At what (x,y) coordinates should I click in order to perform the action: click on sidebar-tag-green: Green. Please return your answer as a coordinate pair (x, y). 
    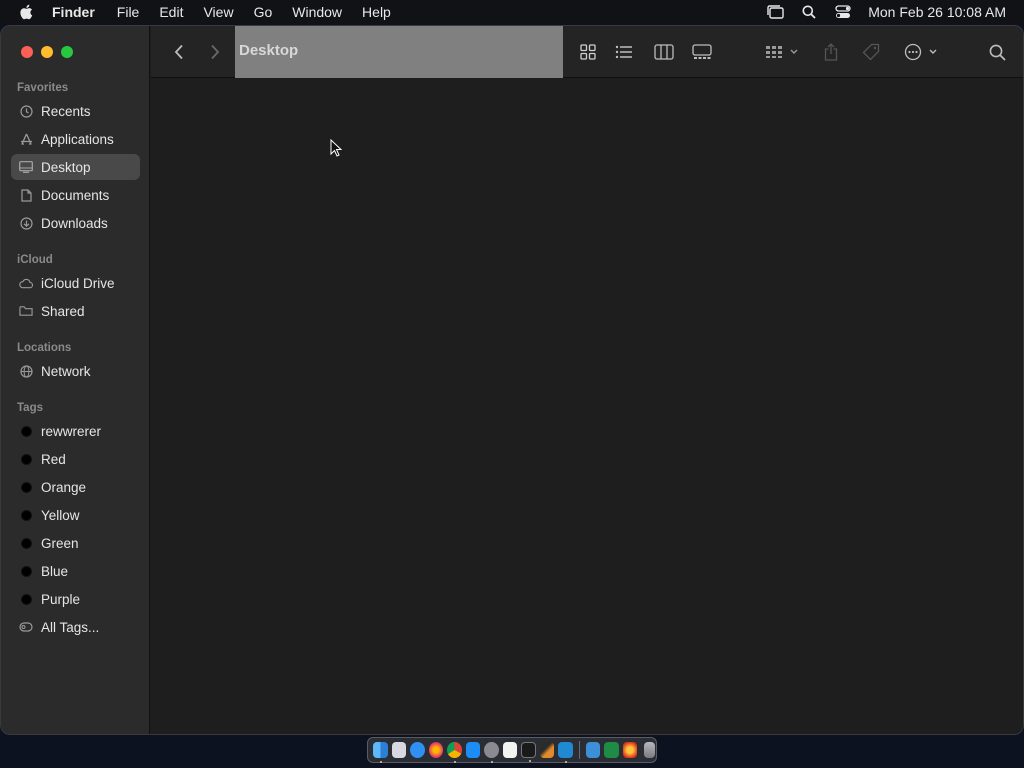
    Looking at the image, I should click on (75, 543).